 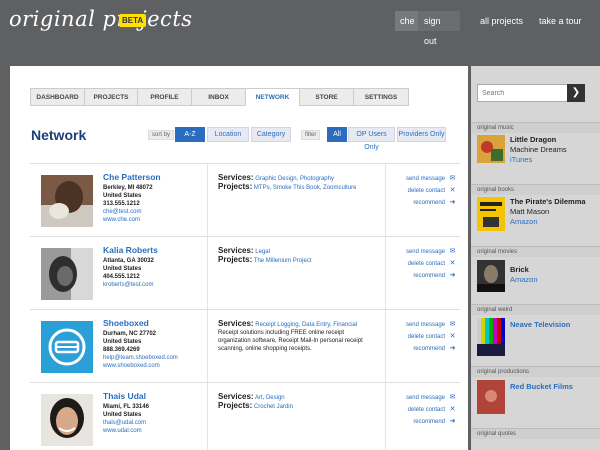 What do you see at coordinates (121, 350) in the screenshot?
I see `contact-phone: 888.369.4269` at bounding box center [121, 350].